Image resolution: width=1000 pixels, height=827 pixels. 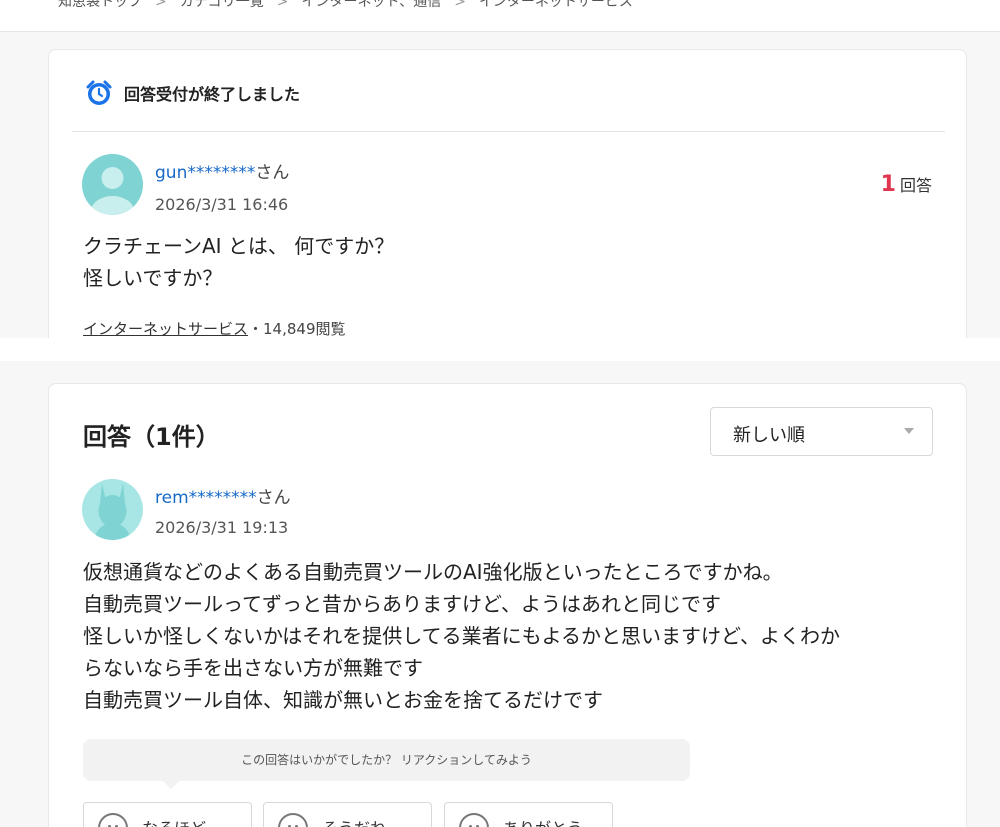 What do you see at coordinates (167, 814) in the screenshot?
I see `reaction-button-naruhodo: なるほど` at bounding box center [167, 814].